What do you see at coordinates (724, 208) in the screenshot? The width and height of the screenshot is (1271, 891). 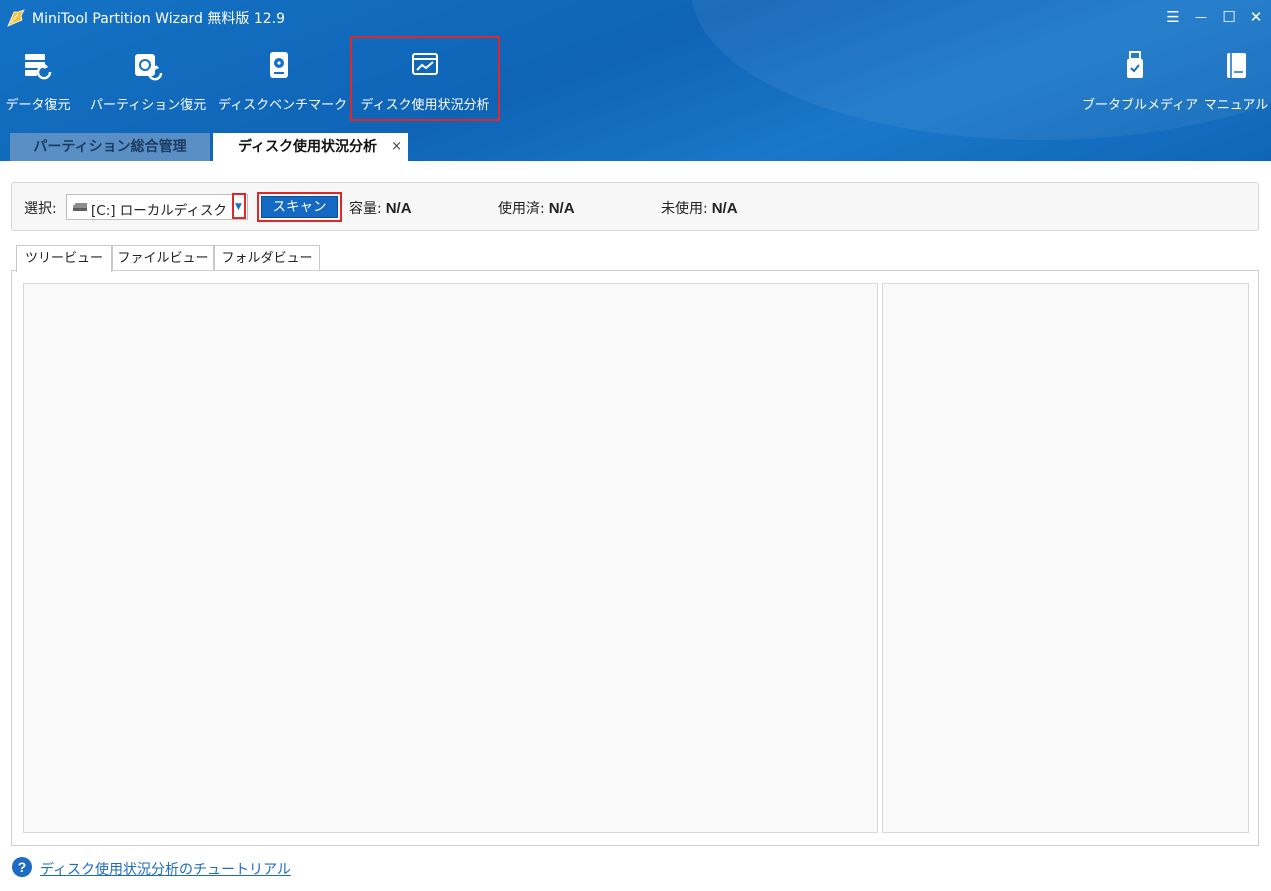 I see `free-value: N/A` at bounding box center [724, 208].